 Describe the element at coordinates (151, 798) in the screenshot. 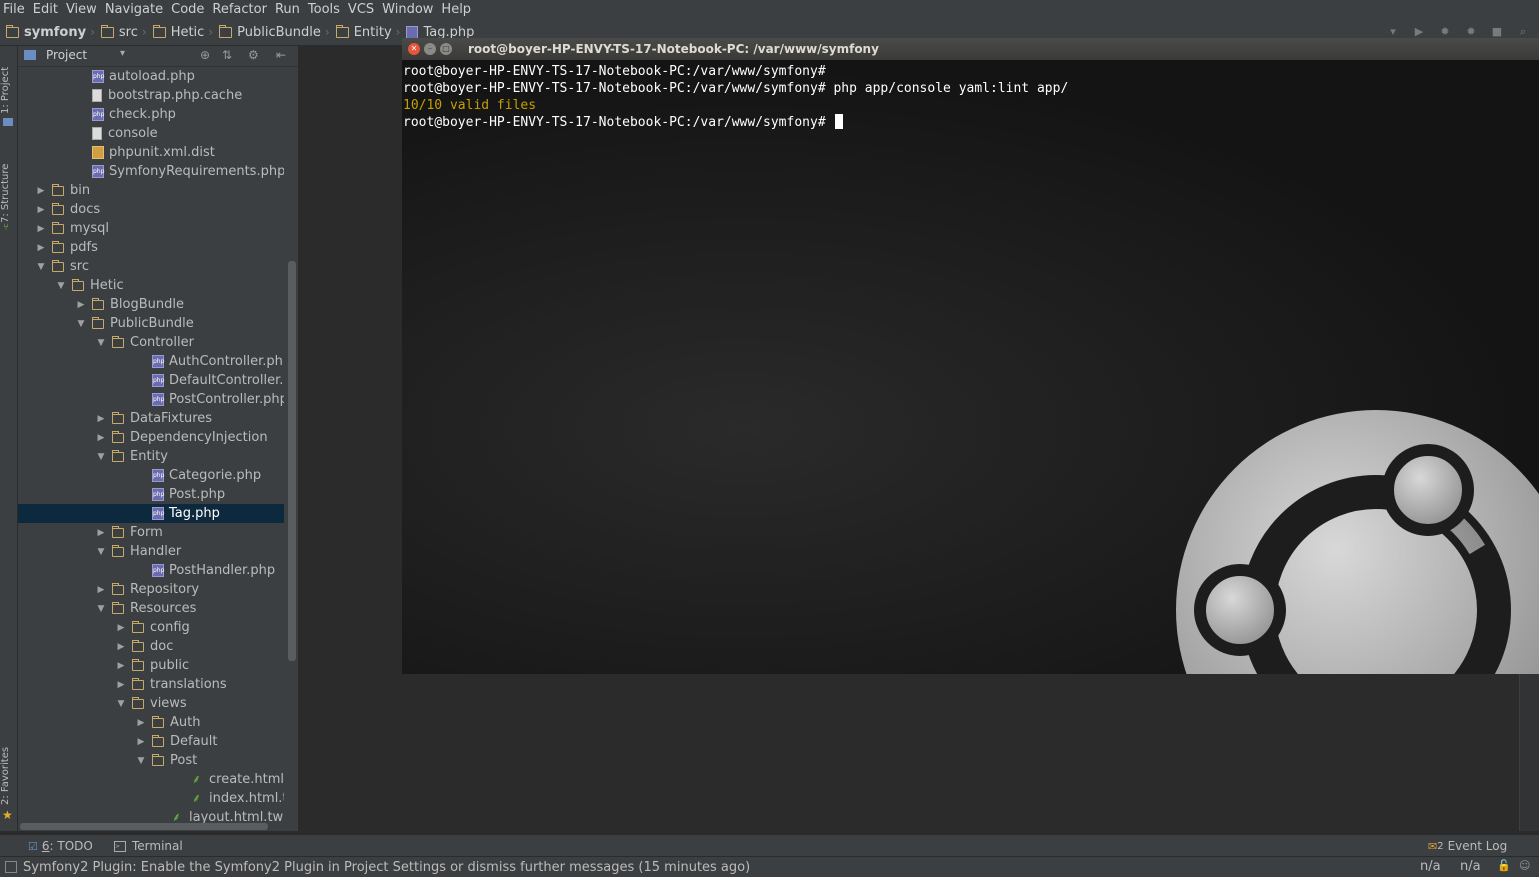

I see `tree-item: ⸙ index.html.twi` at that location.